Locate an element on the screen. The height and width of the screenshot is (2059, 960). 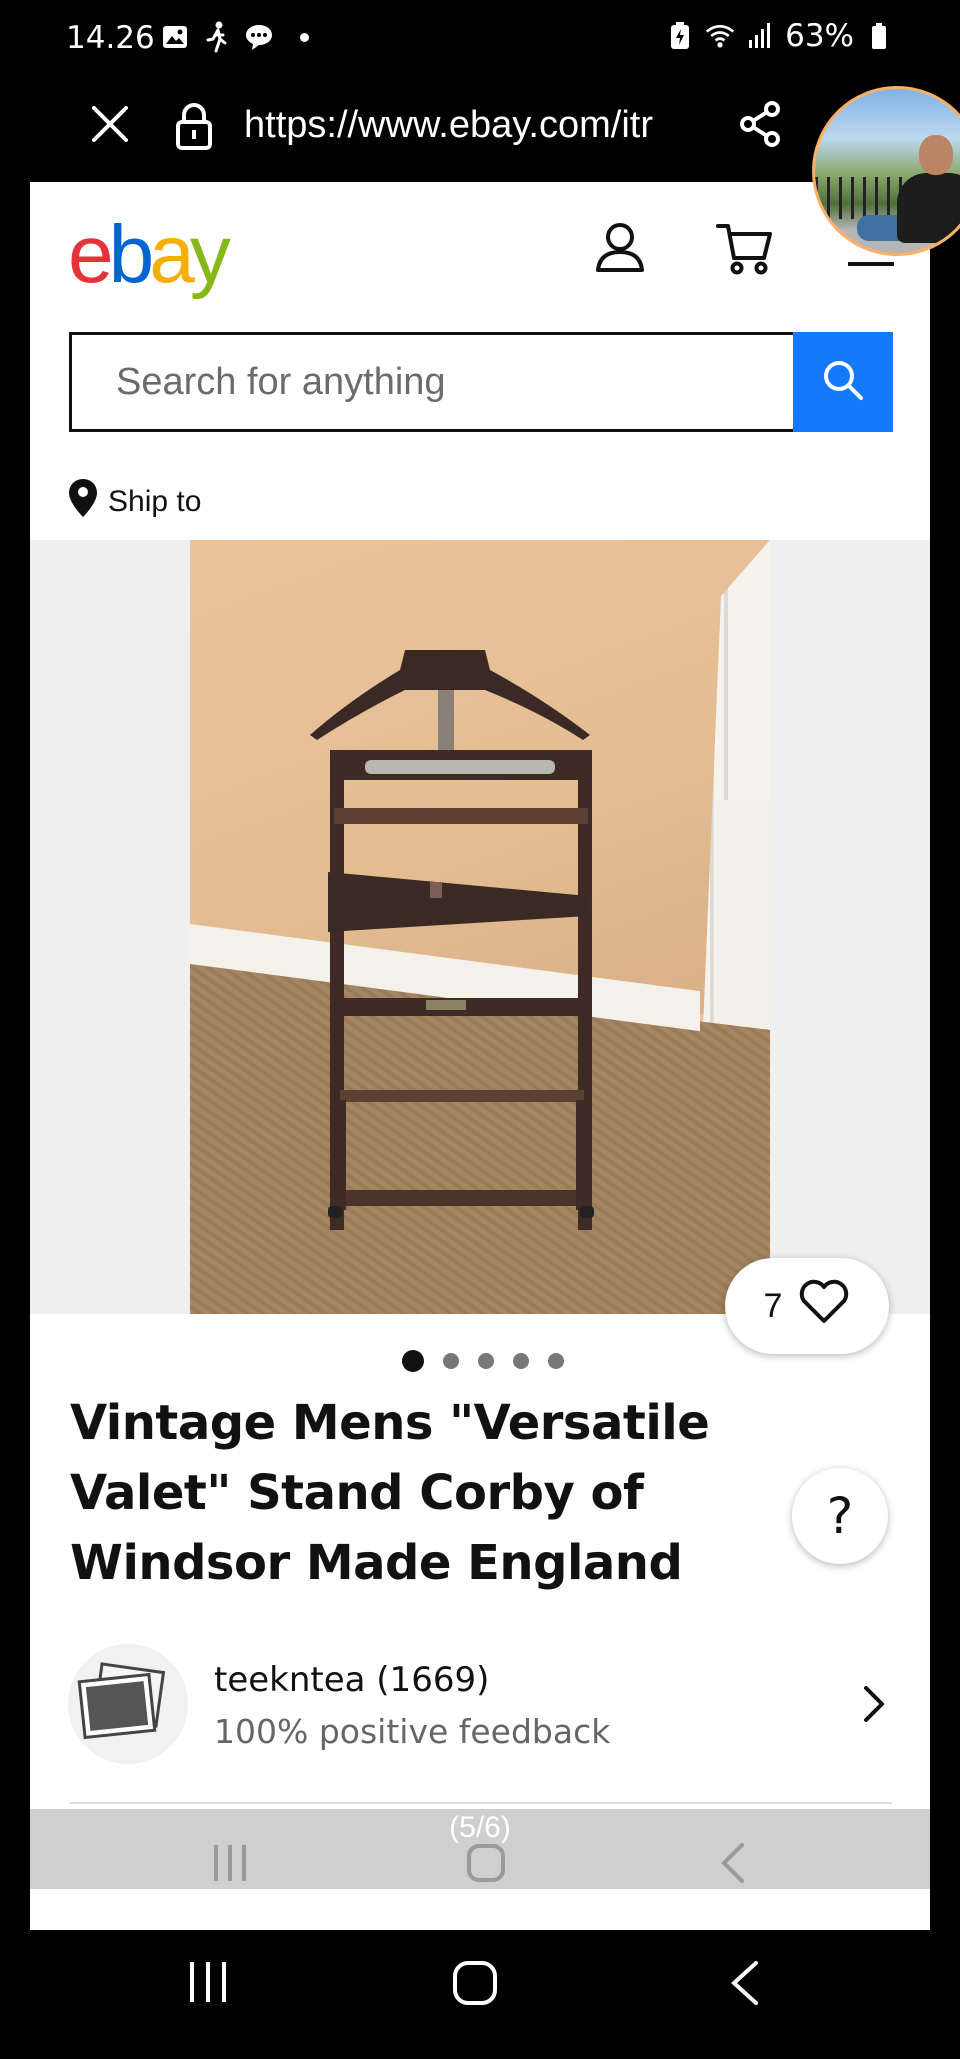
notification-dot is located at coordinates (304, 37).